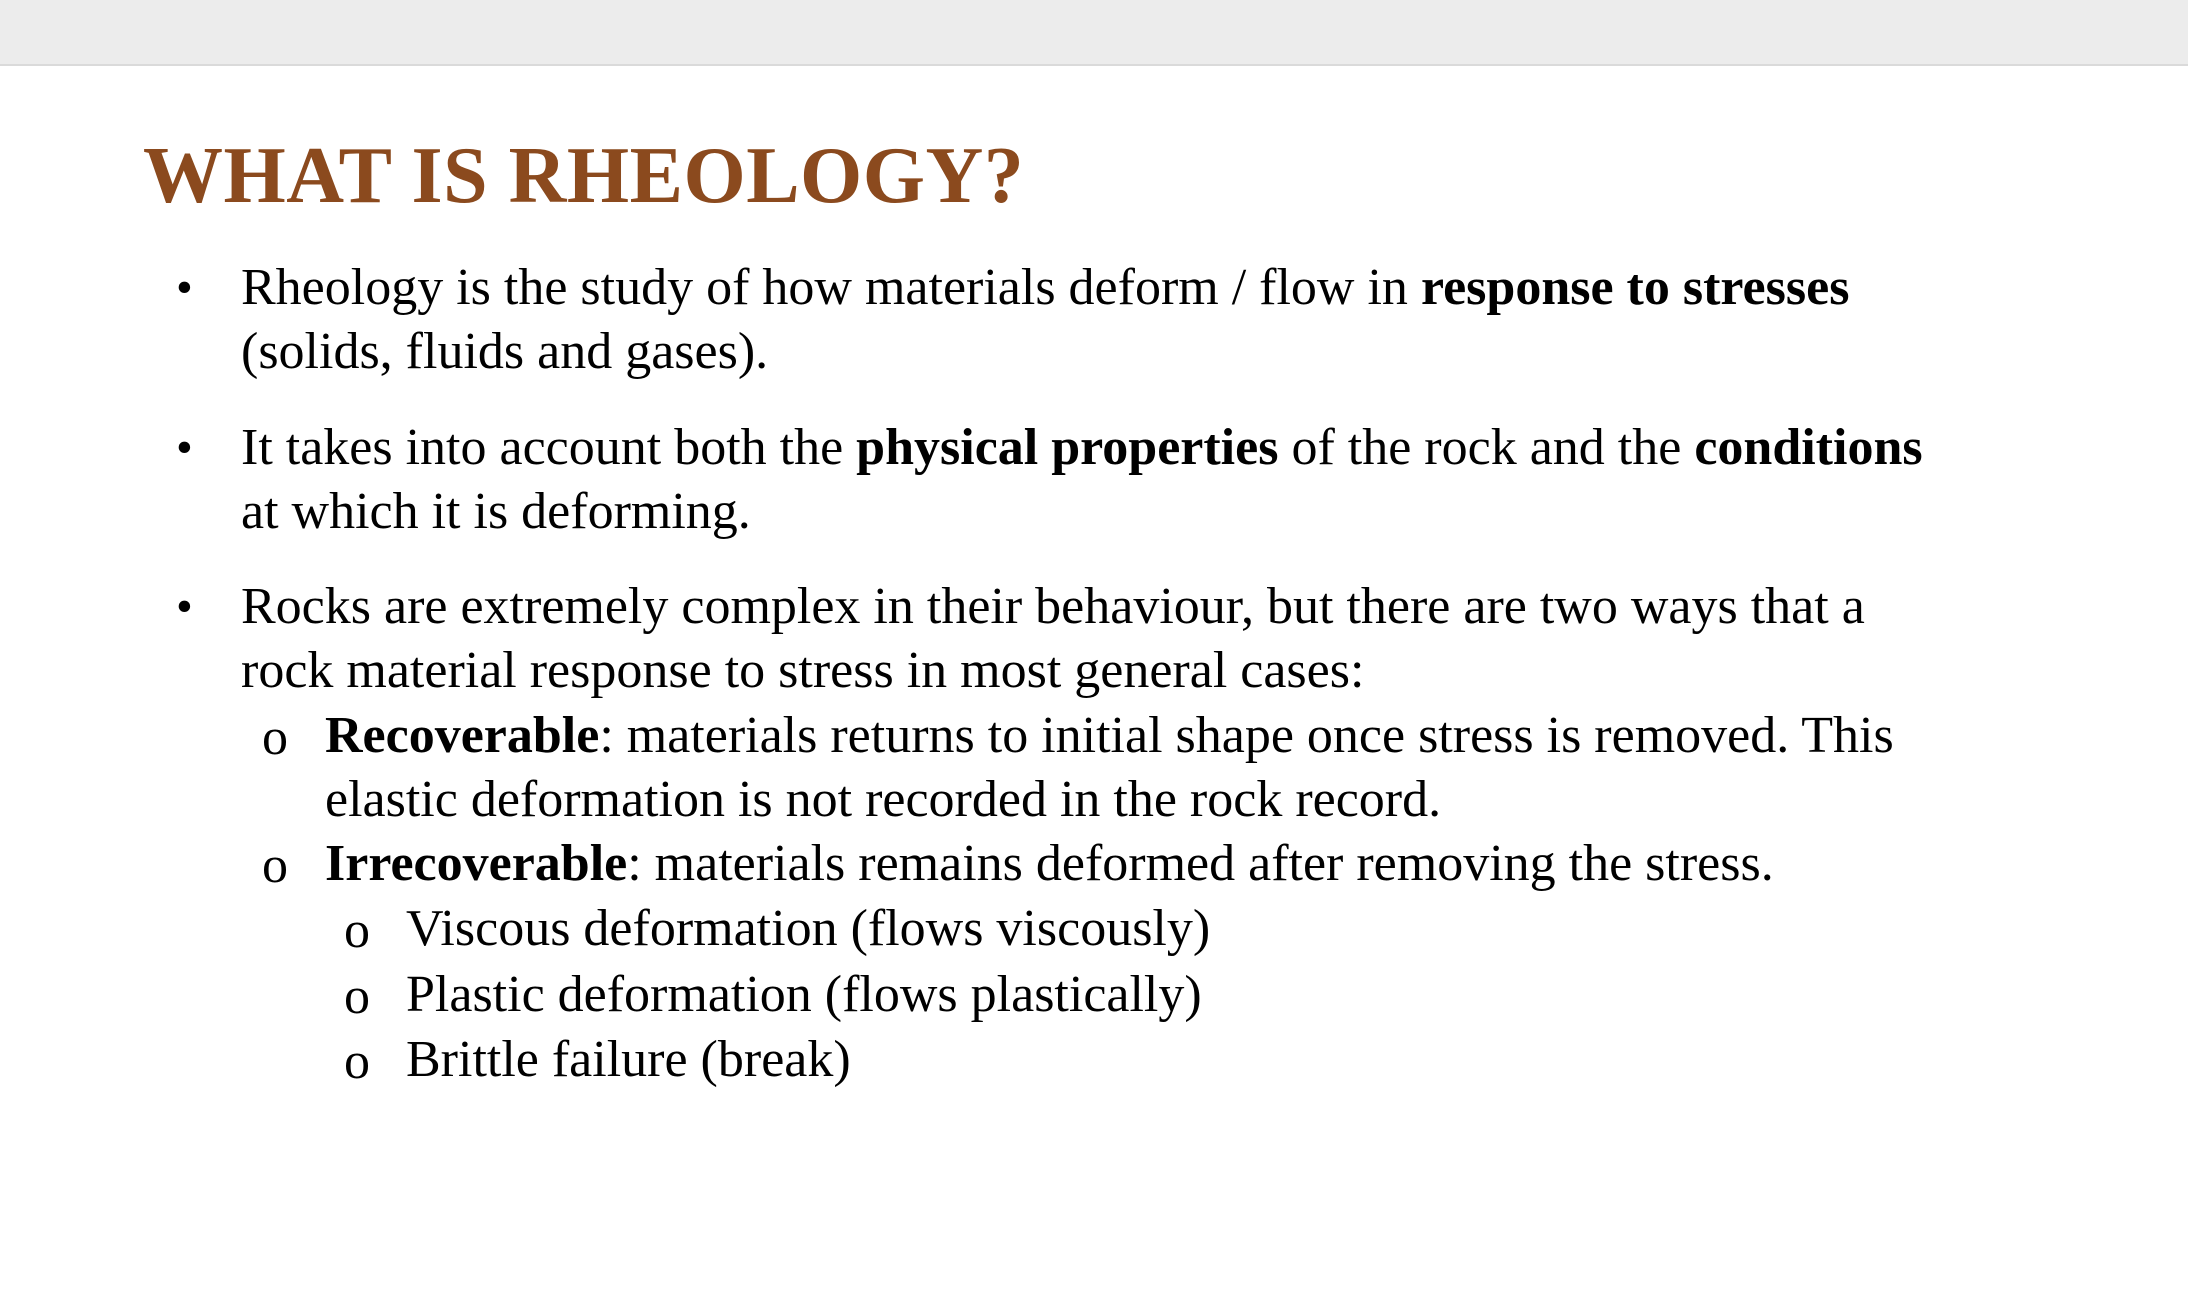 The height and width of the screenshot is (1296, 2188). Describe the element at coordinates (476, 863) in the screenshot. I see `term-irrecoverable: Irrecoverable` at that location.